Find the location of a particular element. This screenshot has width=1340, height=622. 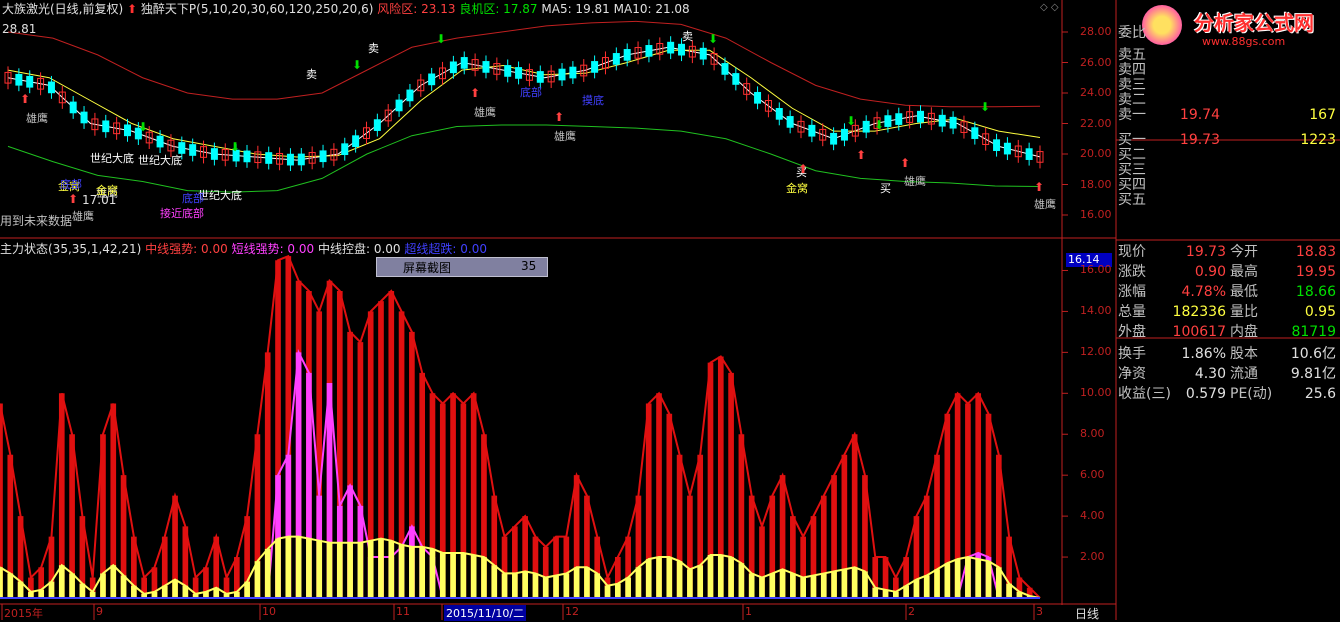

x-axis-cursor-date: 2015/11/10/二 is located at coordinates (485, 613).